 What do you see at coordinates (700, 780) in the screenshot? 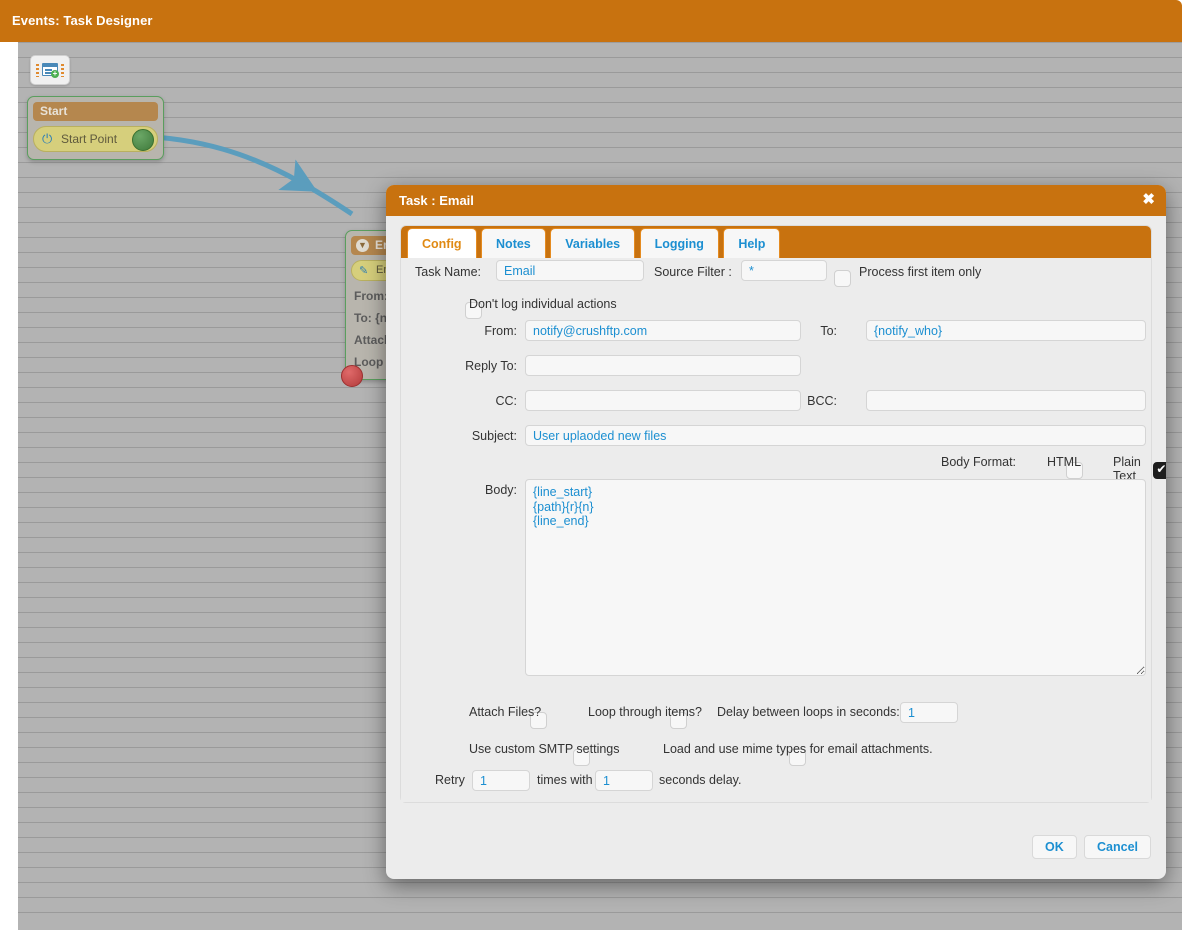
I see `retry-suffix-label: seconds delay.` at bounding box center [700, 780].